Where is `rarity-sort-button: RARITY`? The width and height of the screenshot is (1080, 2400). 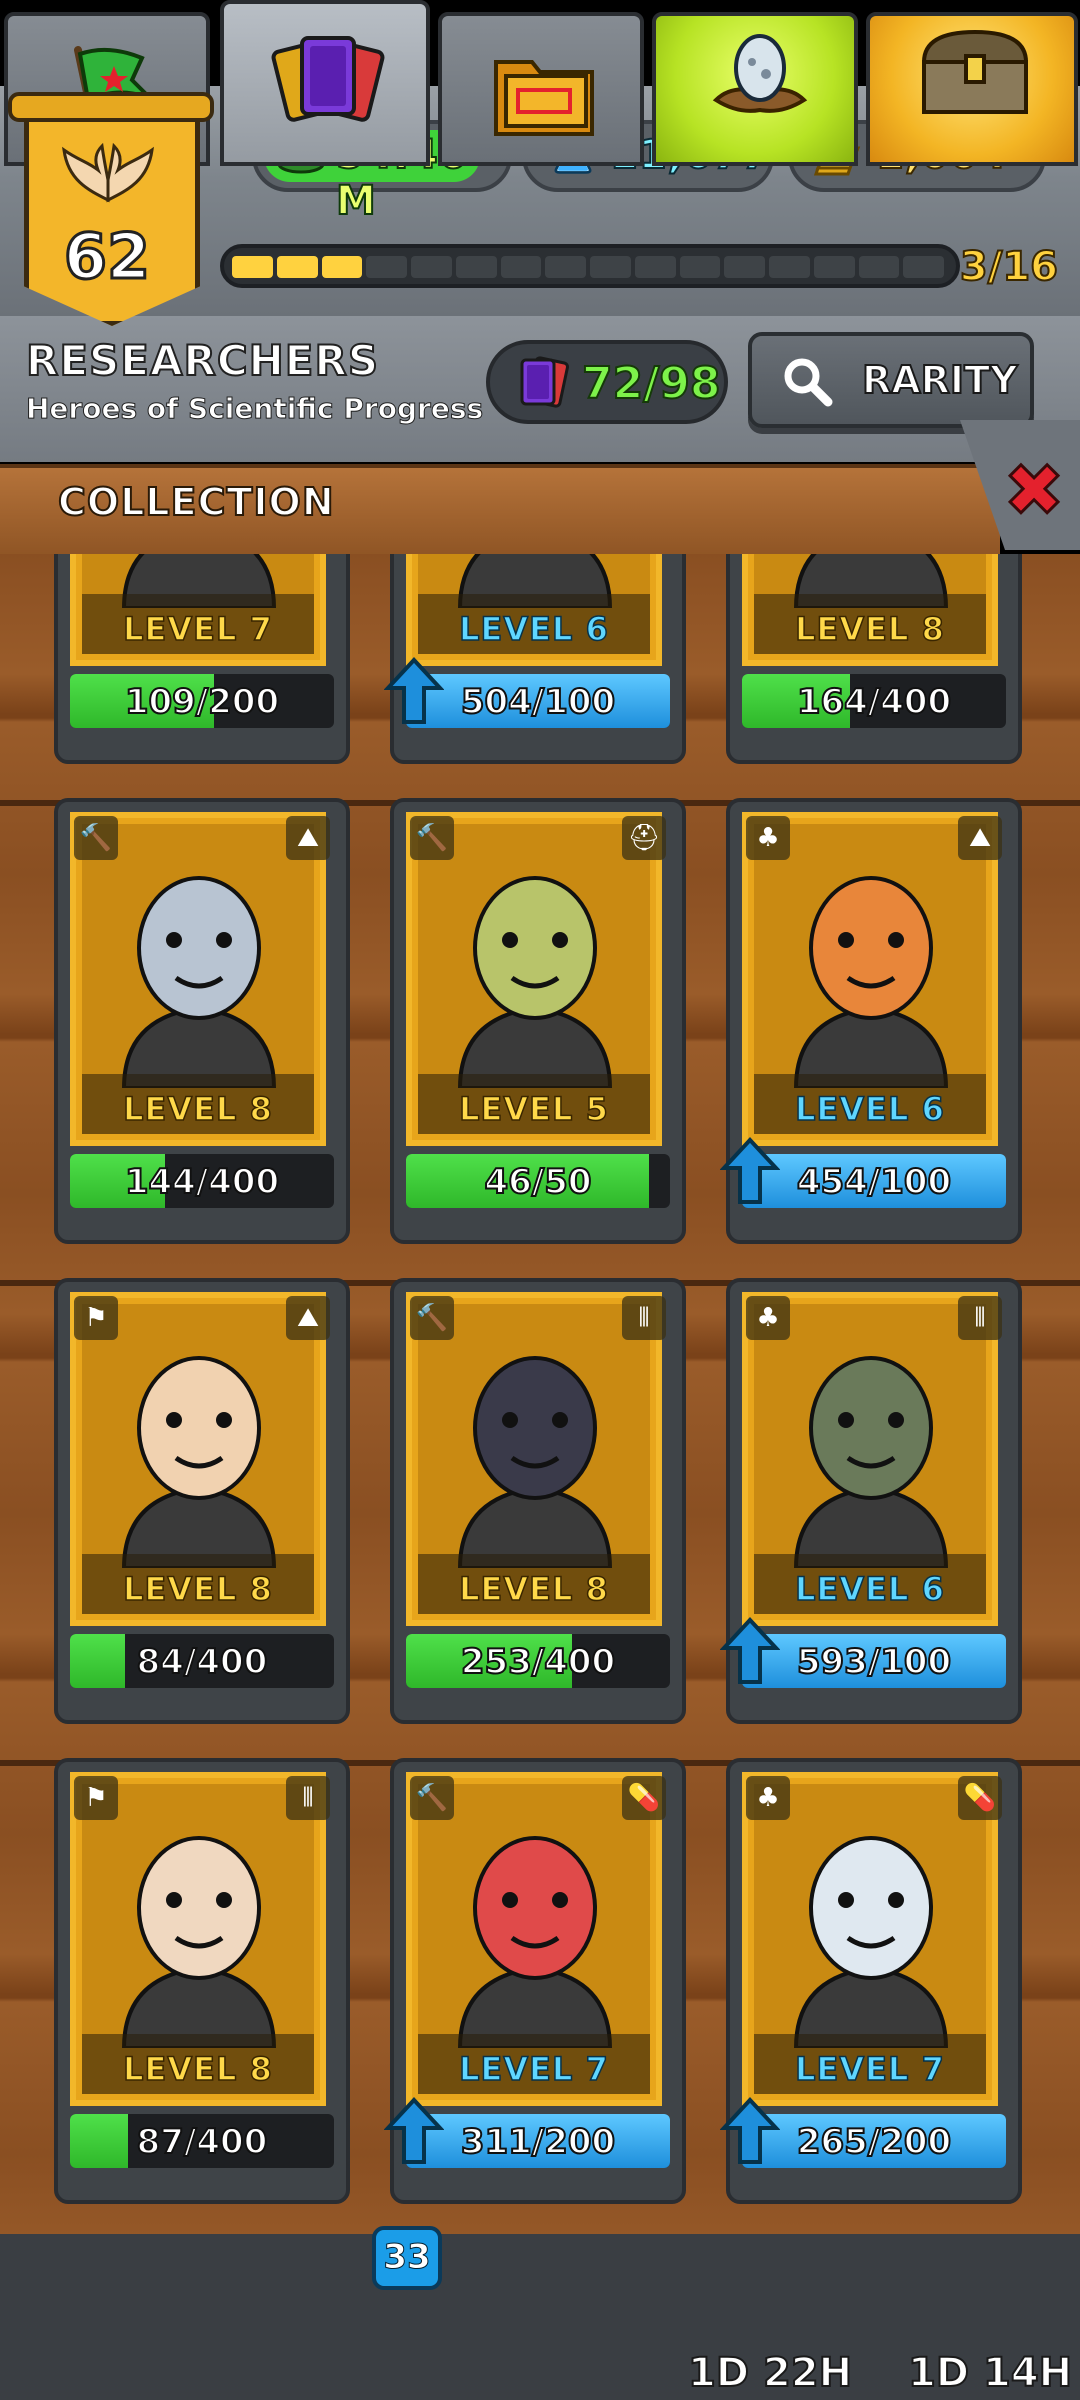 rarity-sort-button: RARITY is located at coordinates (891, 380).